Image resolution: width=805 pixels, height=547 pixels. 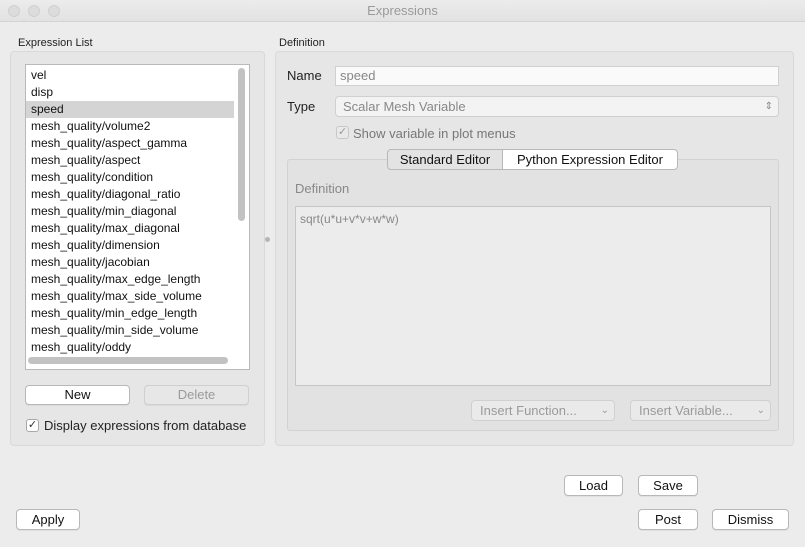 What do you see at coordinates (267, 239) in the screenshot?
I see `splitter-handle` at bounding box center [267, 239].